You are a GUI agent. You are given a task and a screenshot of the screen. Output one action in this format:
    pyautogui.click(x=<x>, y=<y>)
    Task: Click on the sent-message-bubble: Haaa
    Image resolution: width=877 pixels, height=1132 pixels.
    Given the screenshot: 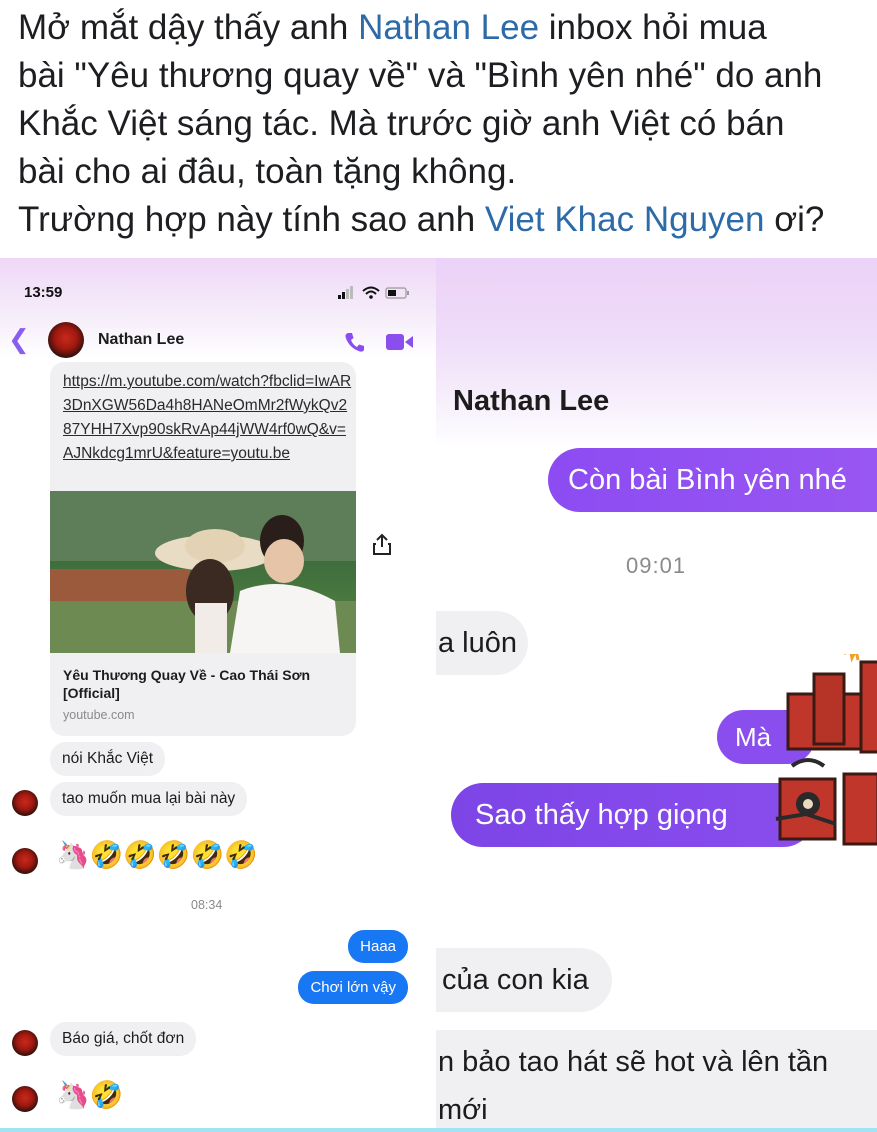 What is the action you would take?
    pyautogui.click(x=378, y=946)
    